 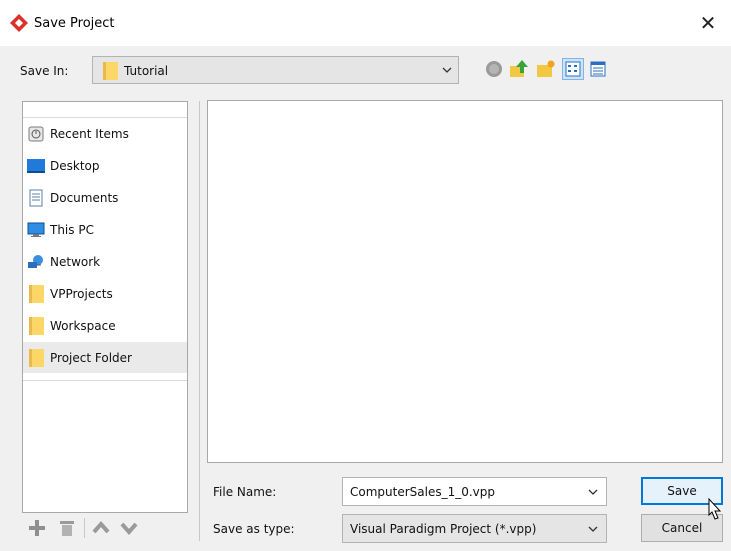 I want to click on places-actions, so click(x=104, y=528).